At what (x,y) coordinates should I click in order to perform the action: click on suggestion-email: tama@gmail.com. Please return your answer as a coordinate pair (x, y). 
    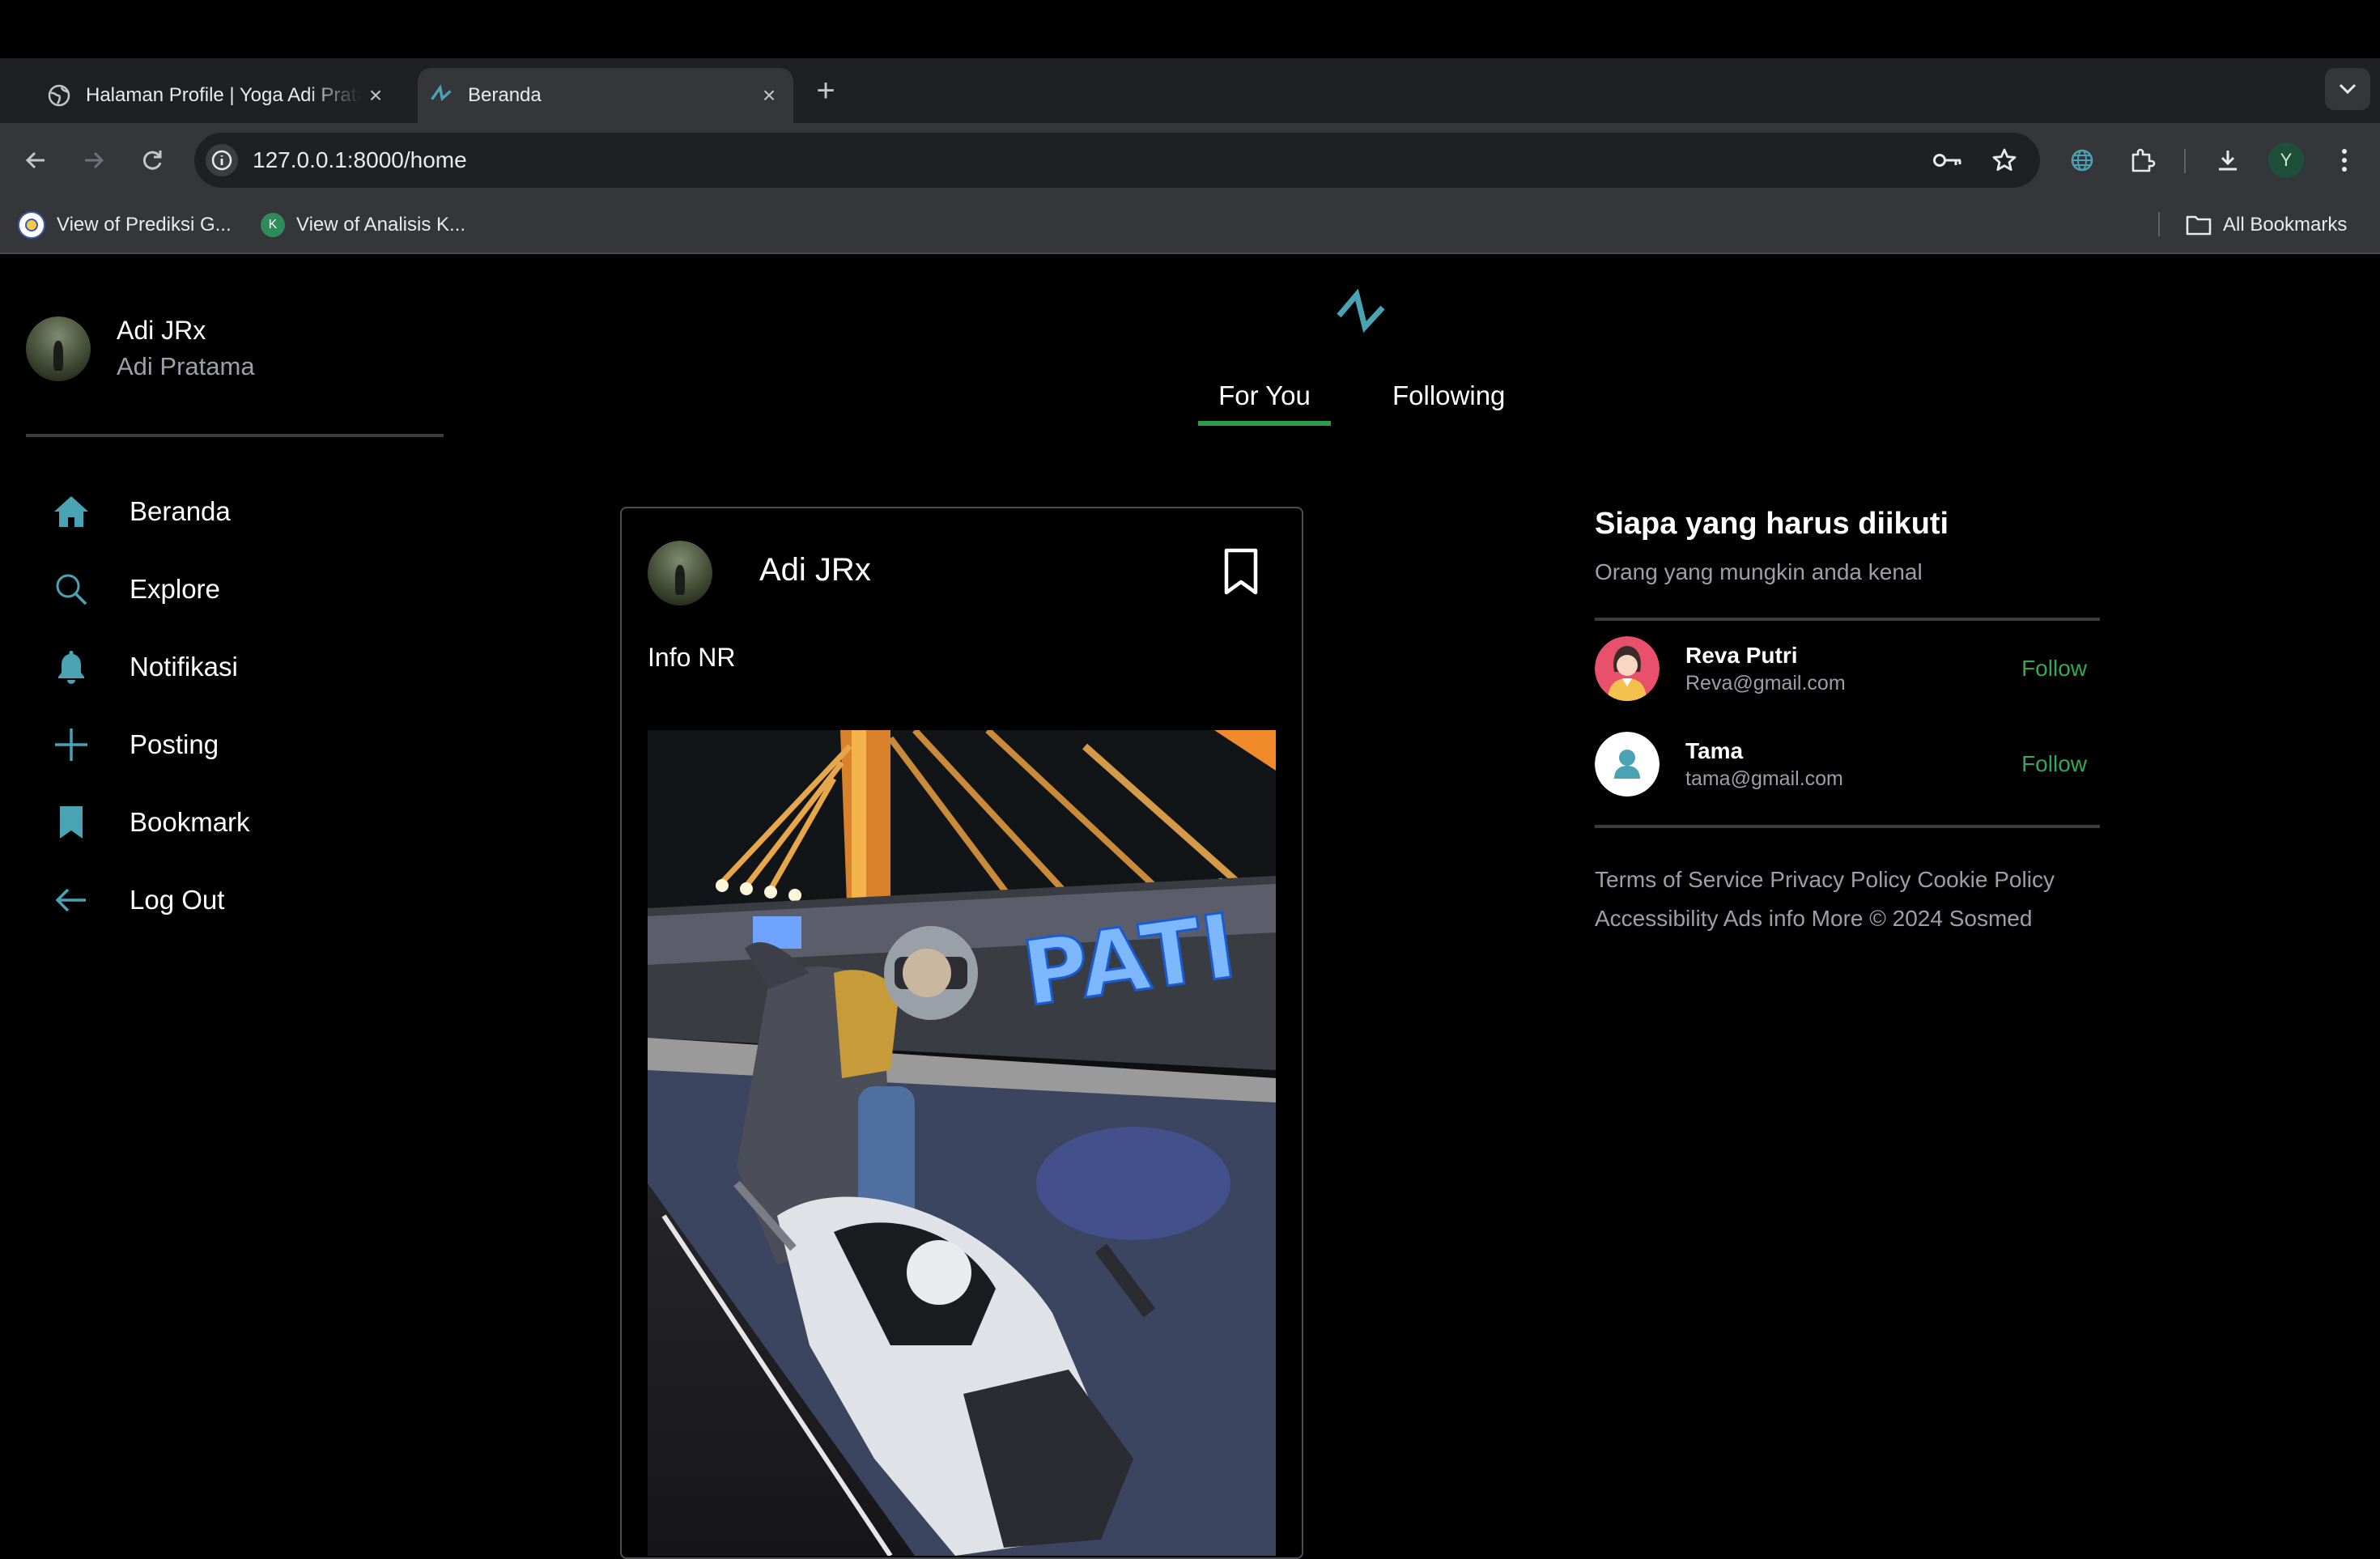
    Looking at the image, I should click on (1764, 778).